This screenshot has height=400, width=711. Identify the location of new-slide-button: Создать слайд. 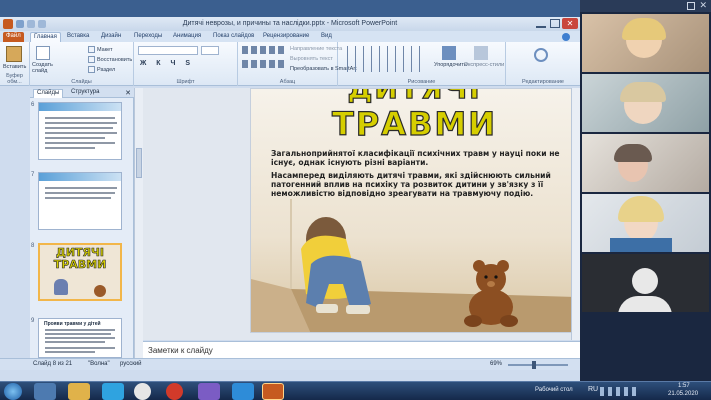
(45, 68).